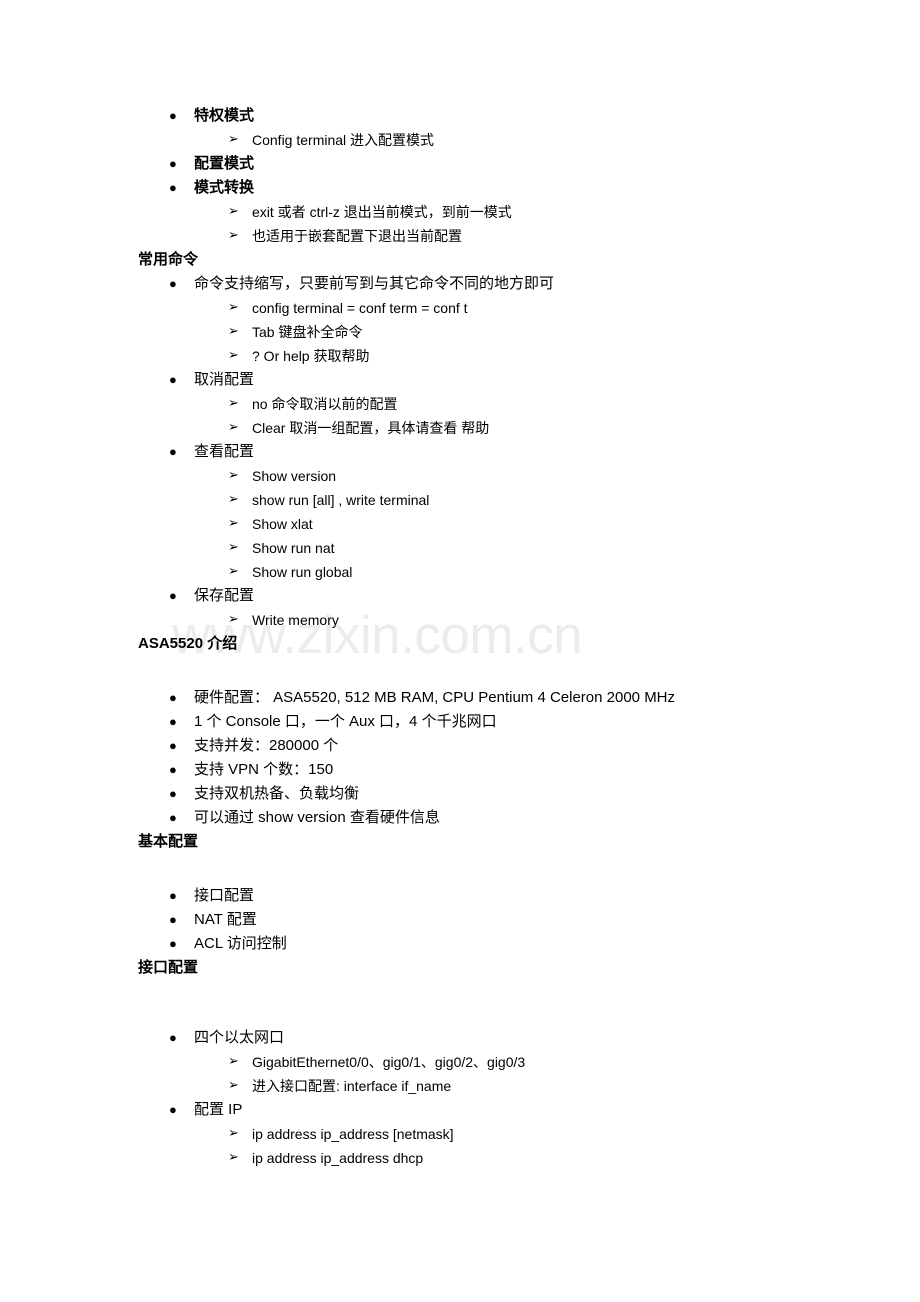  What do you see at coordinates (514, 476) in the screenshot?
I see `sub-list-item: ➢ Show version` at bounding box center [514, 476].